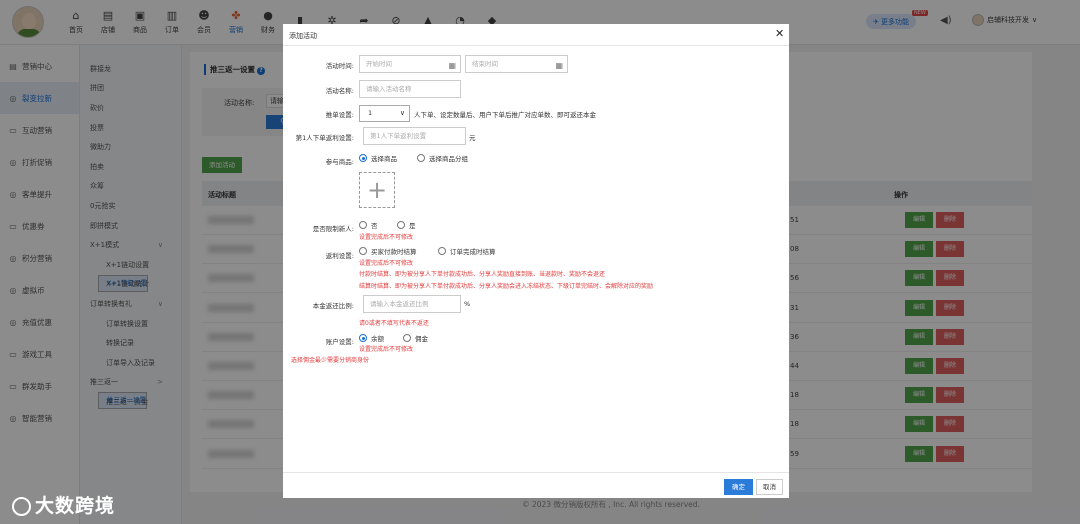 This screenshot has height=524, width=1080. I want to click on watermark-logo-icon, so click(21, 506).